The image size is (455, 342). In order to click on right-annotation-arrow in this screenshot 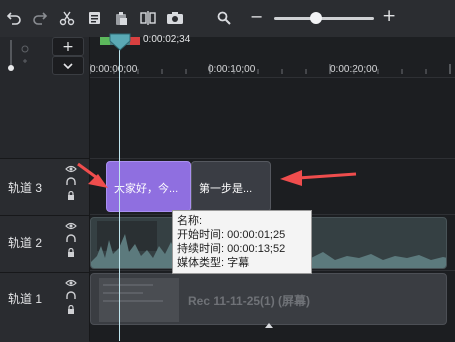, I will do `click(318, 178)`.